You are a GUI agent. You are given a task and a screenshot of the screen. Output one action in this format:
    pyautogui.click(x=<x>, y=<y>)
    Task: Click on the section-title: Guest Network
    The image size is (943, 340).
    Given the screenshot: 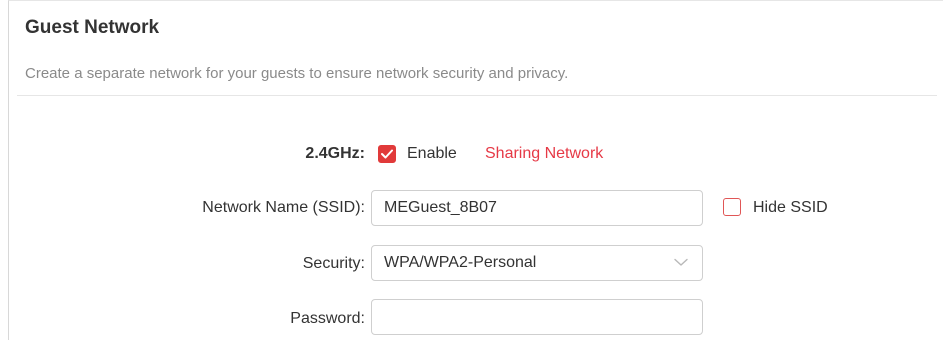 What is the action you would take?
    pyautogui.click(x=92, y=27)
    